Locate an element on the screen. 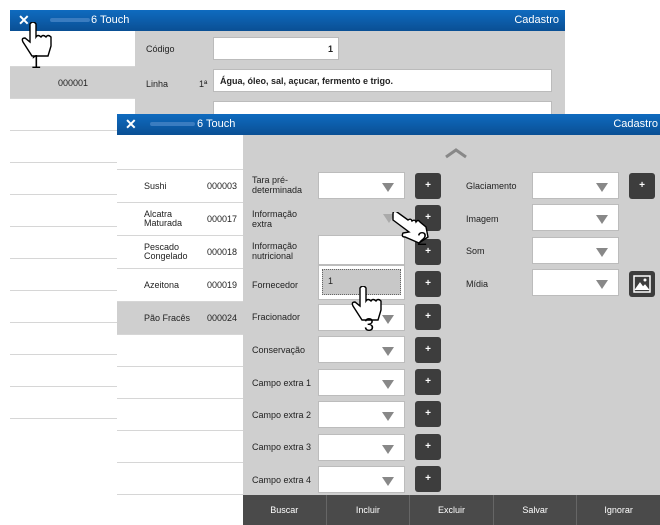 The width and height of the screenshot is (660, 525). add-campo-extra-3-button: + is located at coordinates (428, 447).